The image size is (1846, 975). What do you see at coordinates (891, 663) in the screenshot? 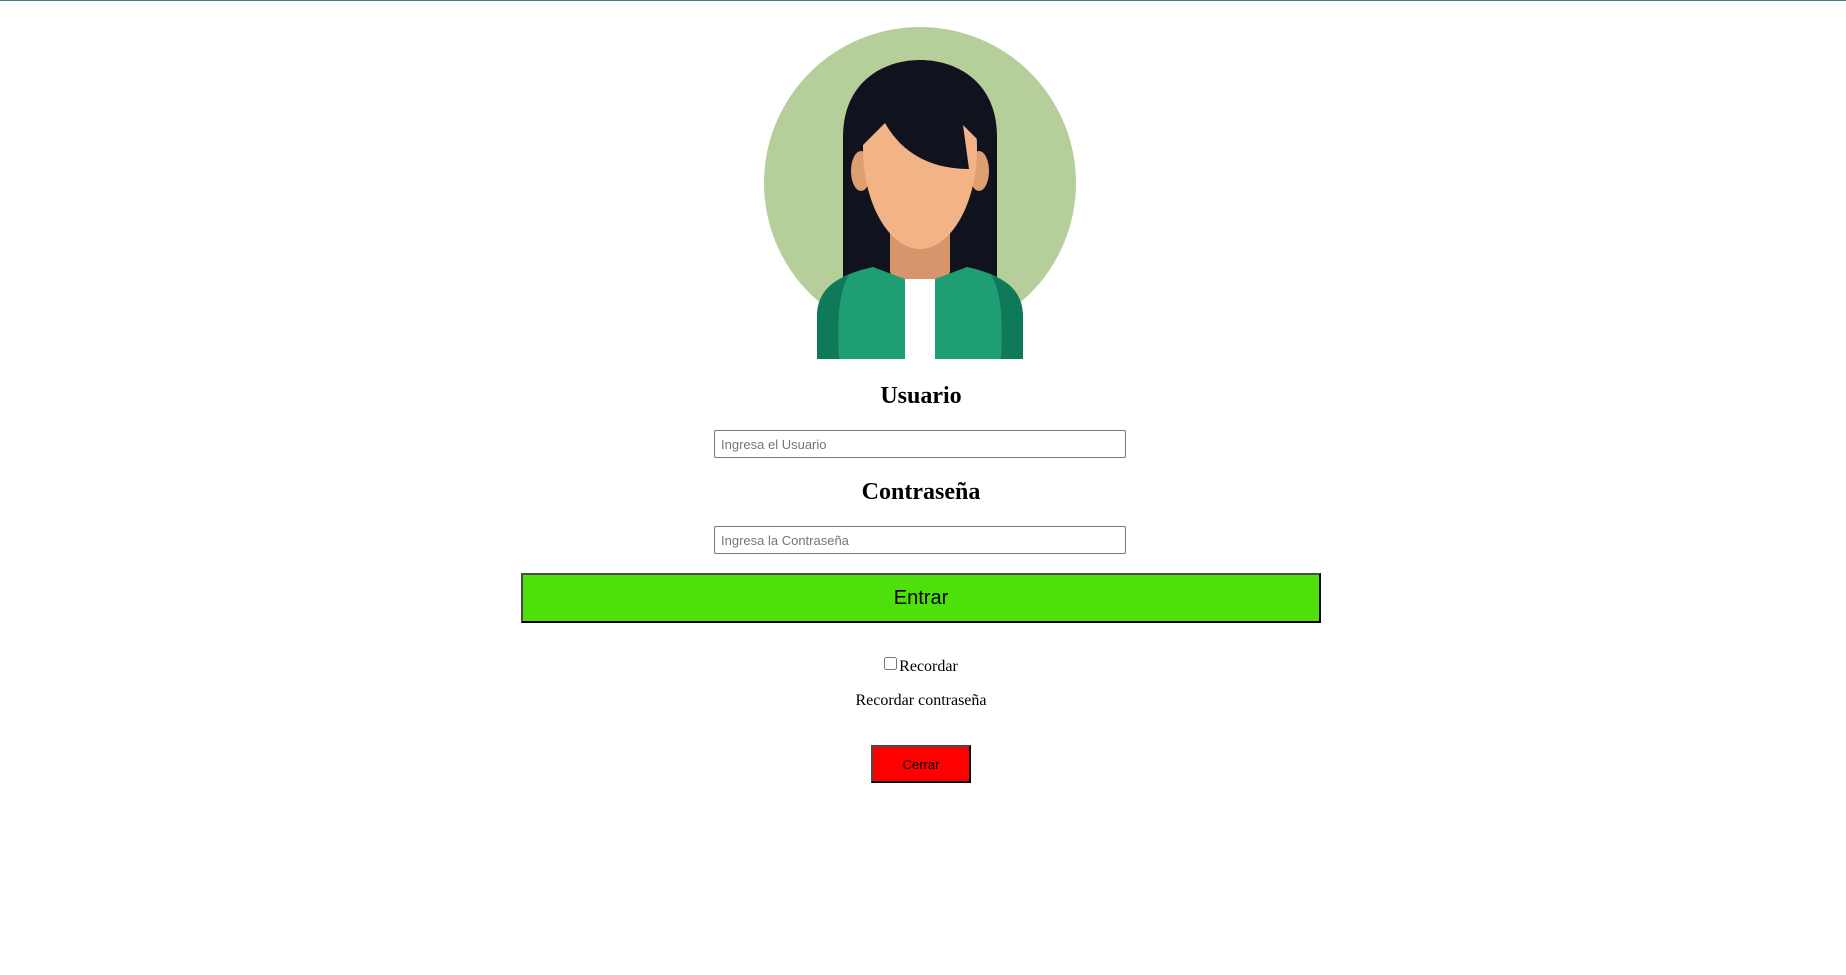
I see `remember-checkbox` at bounding box center [891, 663].